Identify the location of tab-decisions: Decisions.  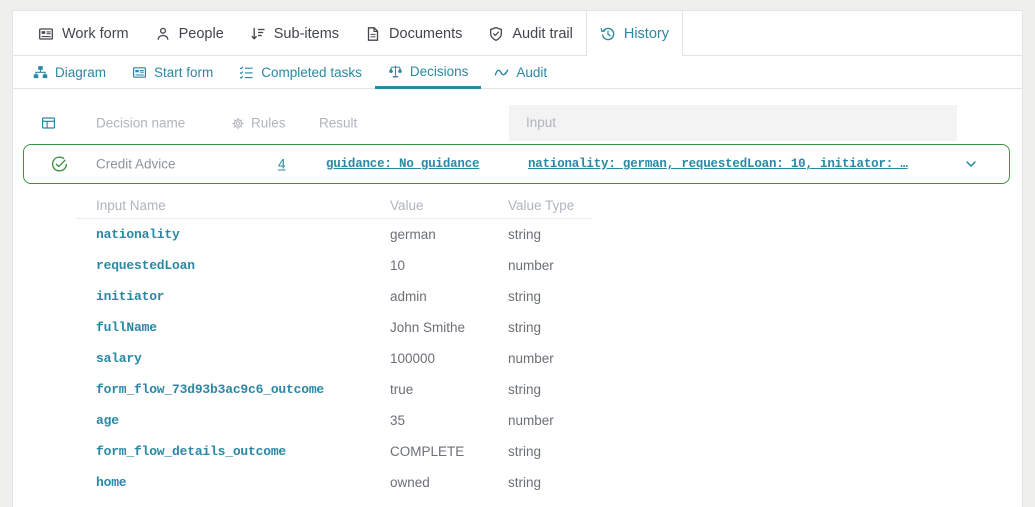
(428, 72).